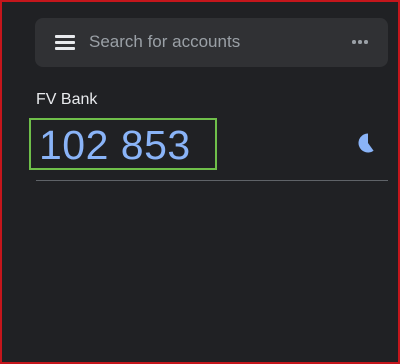 The image size is (400, 364). I want to click on more-options-icon, so click(360, 42).